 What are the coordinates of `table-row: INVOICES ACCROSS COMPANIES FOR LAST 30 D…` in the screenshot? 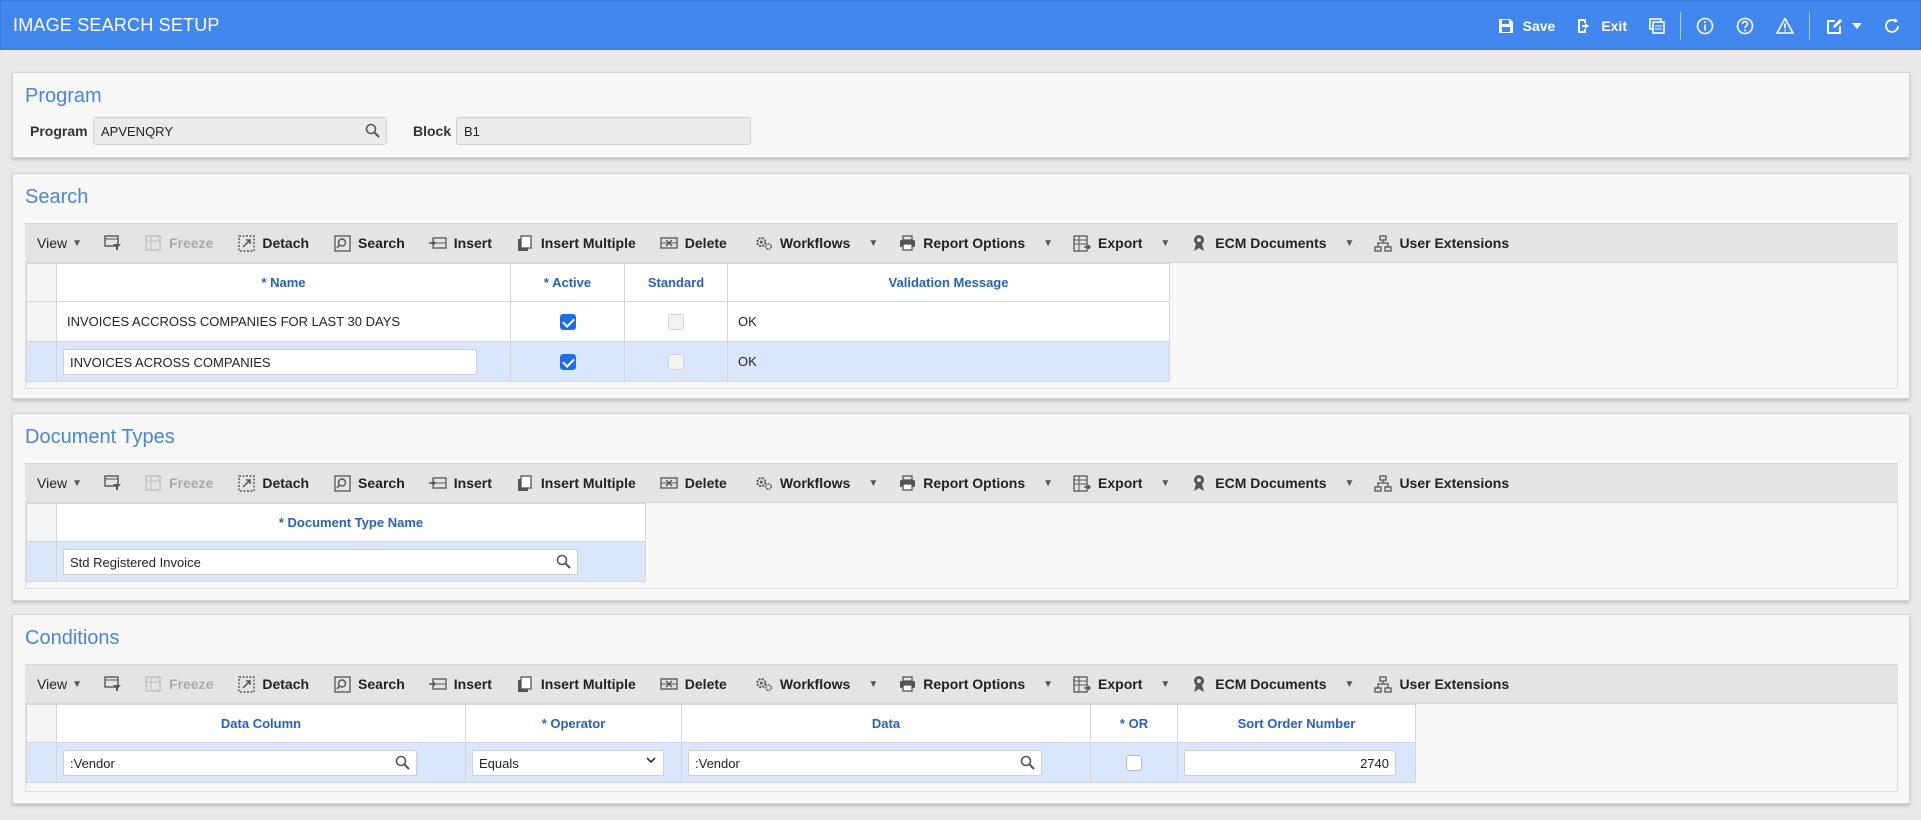 It's located at (598, 321).